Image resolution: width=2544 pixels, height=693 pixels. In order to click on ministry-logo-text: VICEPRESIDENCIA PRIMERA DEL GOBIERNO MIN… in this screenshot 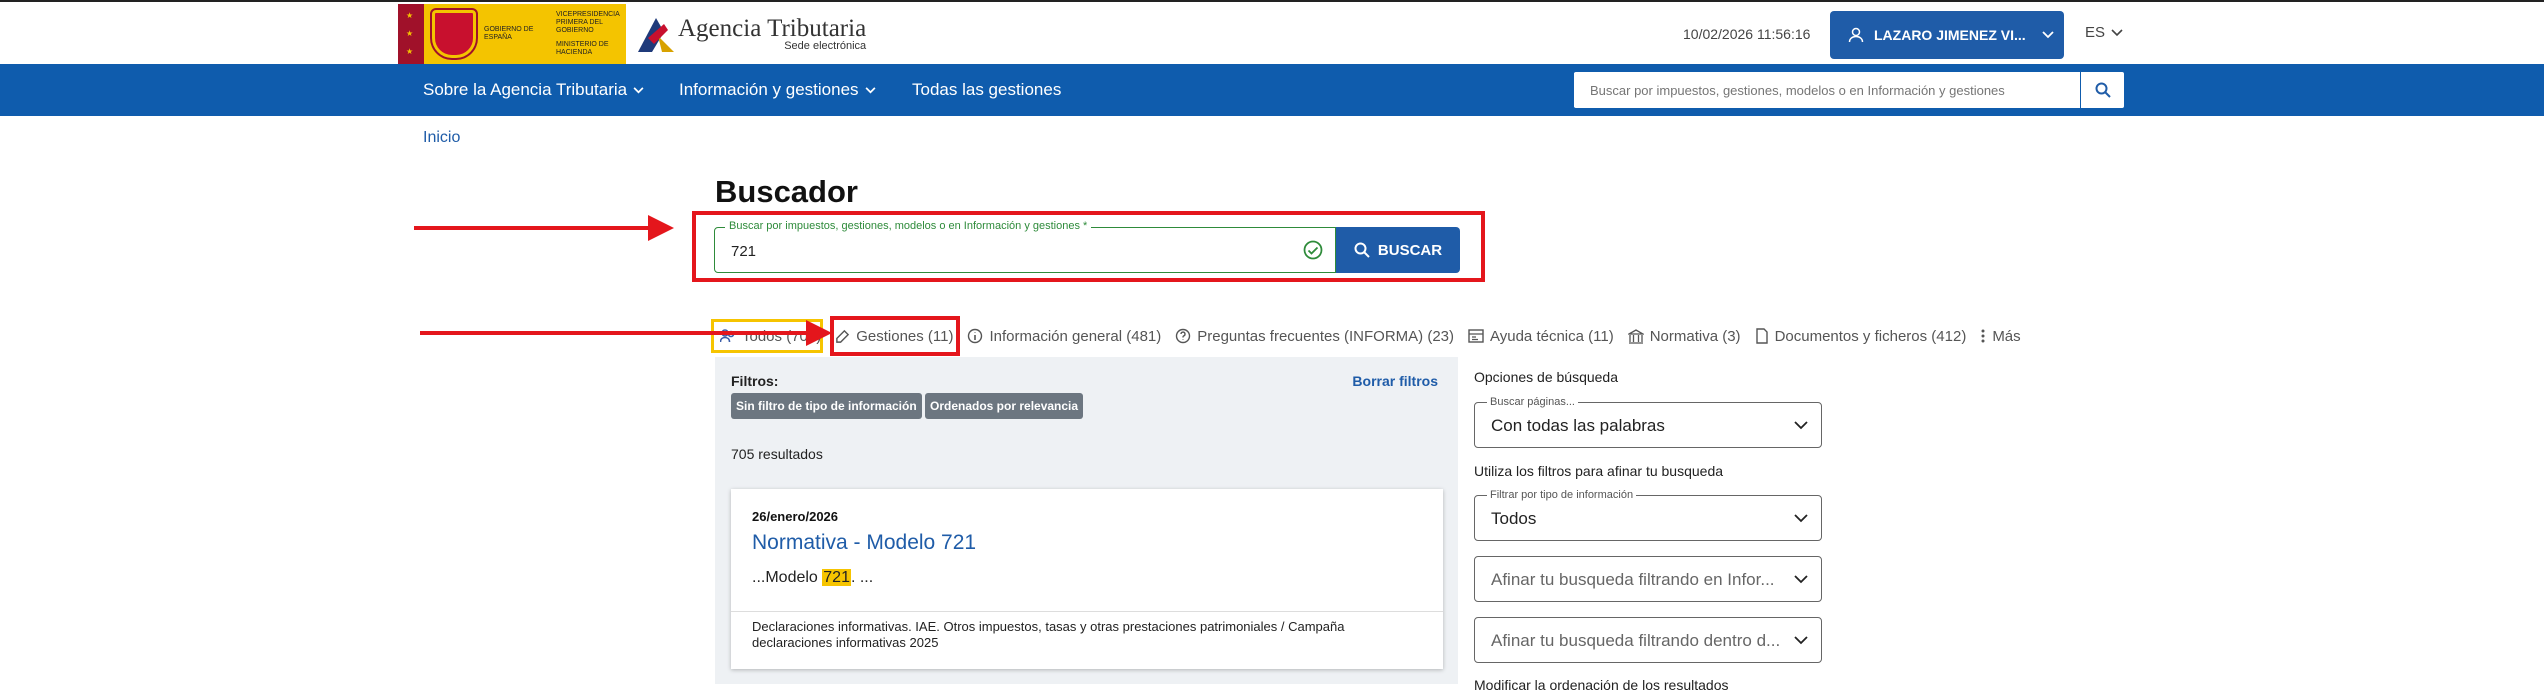, I will do `click(588, 33)`.